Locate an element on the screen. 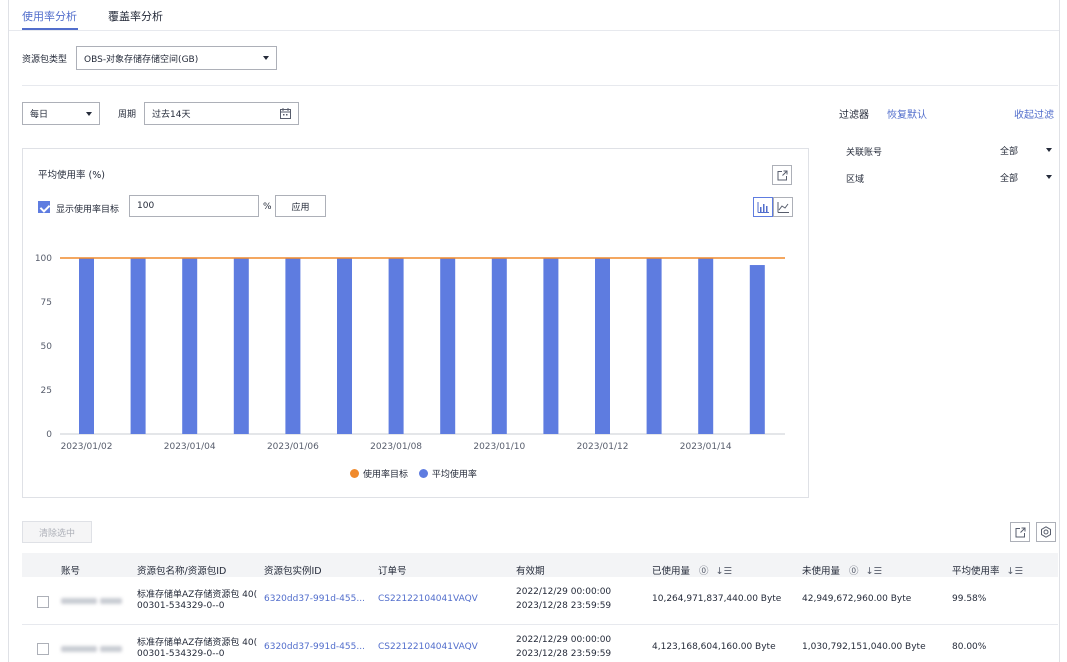 This screenshot has width=1067, height=662. linked-account-value: 全部 is located at coordinates (1009, 151).